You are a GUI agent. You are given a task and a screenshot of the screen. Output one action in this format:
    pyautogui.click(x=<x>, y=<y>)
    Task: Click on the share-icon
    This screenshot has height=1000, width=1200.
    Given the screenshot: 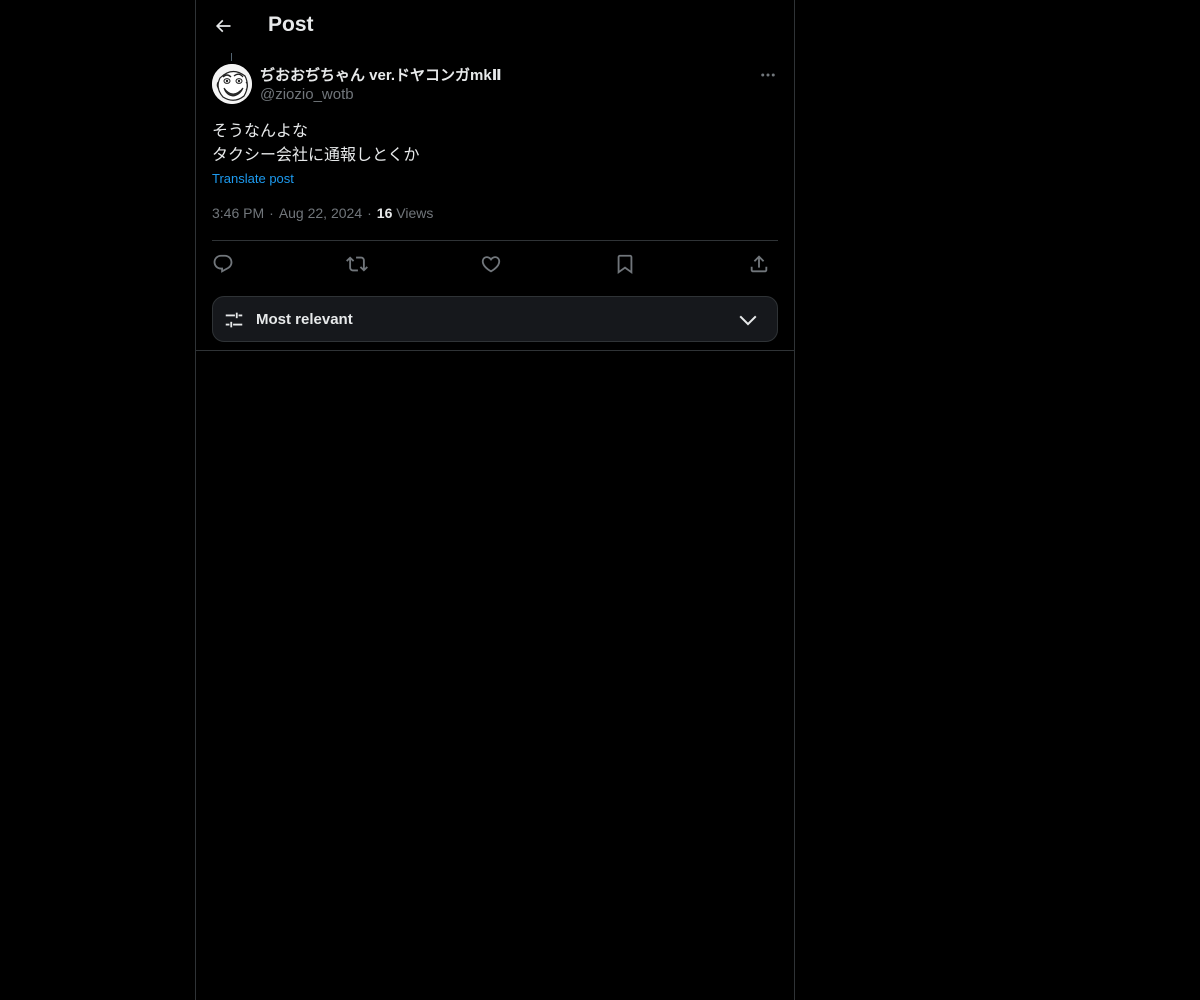 What is the action you would take?
    pyautogui.click(x=759, y=264)
    